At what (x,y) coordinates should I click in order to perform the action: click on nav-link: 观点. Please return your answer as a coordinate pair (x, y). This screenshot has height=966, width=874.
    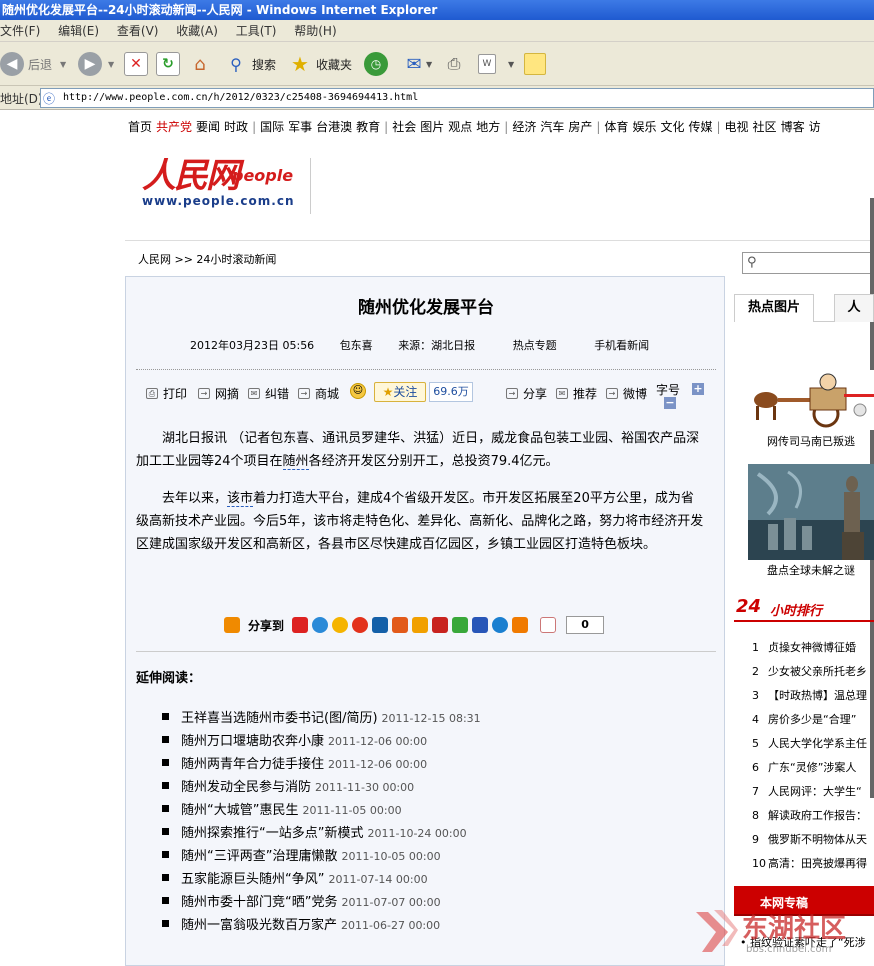
    Looking at the image, I should click on (460, 126).